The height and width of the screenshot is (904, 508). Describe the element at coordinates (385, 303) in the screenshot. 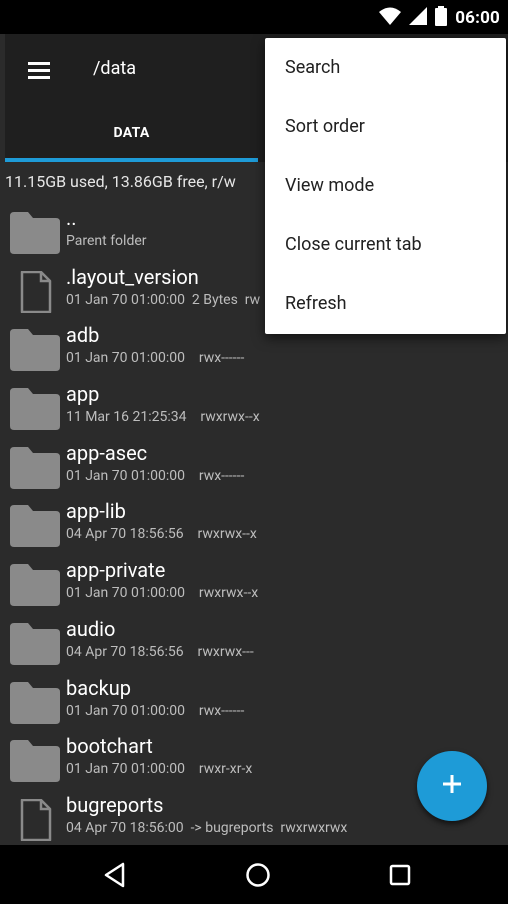

I see `menu-item-refresh: Refresh` at that location.